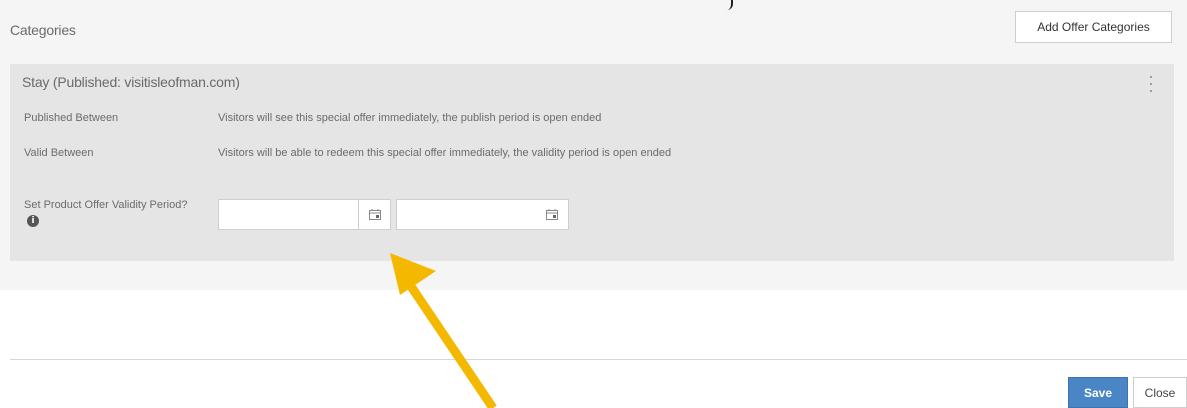 The image size is (1187, 408). Describe the element at coordinates (288, 214) in the screenshot. I see `start-date-input` at that location.